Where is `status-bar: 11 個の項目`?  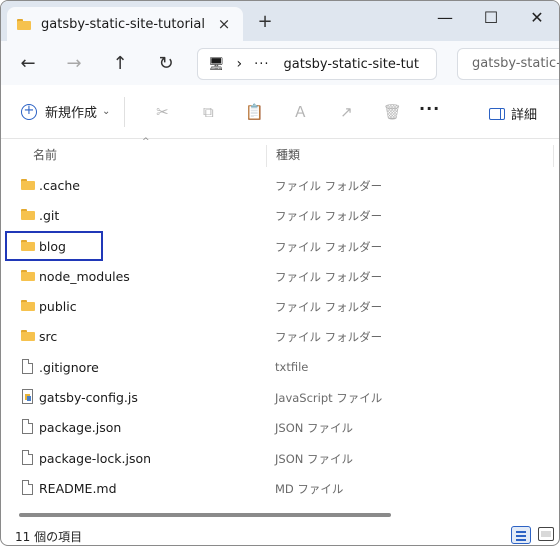
status-bar: 11 個の項目 is located at coordinates (280, 533).